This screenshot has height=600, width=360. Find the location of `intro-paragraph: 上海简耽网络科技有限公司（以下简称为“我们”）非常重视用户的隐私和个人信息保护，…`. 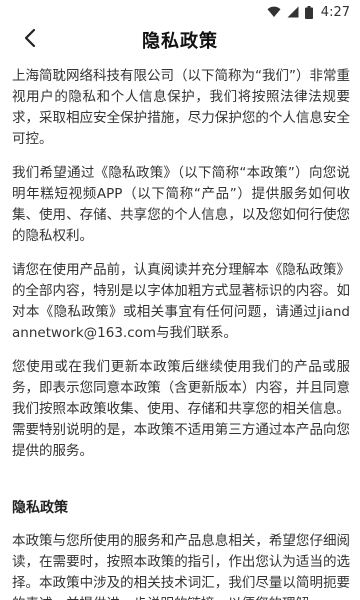

intro-paragraph: 上海简耽网络科技有限公司（以下简称为“我们”）非常重视用户的隐私和个人信息保护，… is located at coordinates (181, 107).